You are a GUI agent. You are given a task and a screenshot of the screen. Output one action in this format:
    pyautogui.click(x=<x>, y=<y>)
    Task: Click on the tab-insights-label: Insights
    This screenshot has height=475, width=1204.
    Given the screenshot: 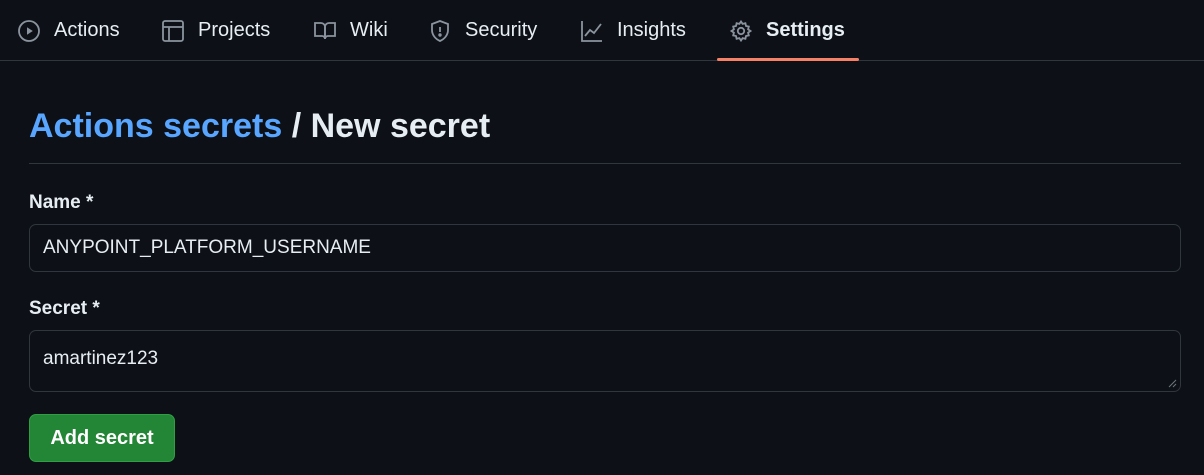 What is the action you would take?
    pyautogui.click(x=651, y=30)
    